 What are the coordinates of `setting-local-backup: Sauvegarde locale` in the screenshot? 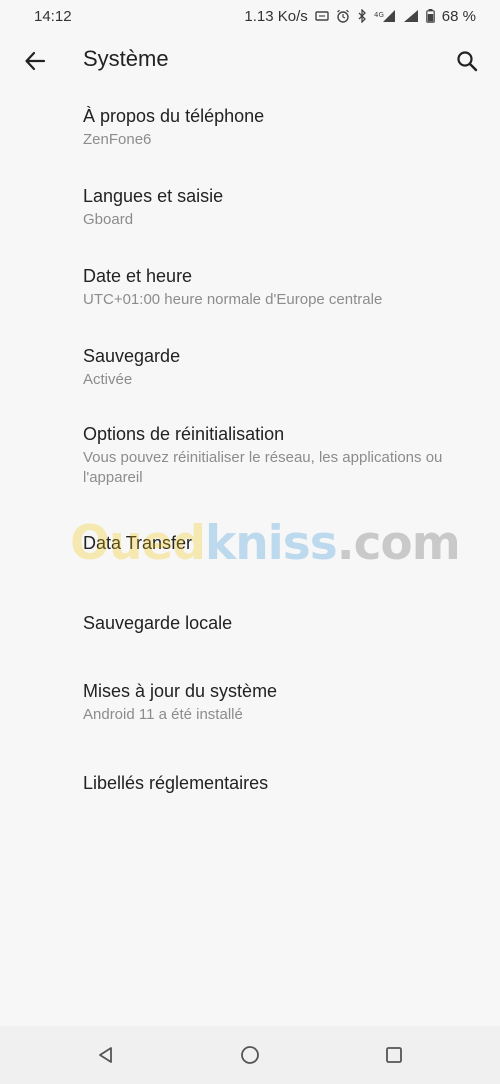 It's located at (250, 623).